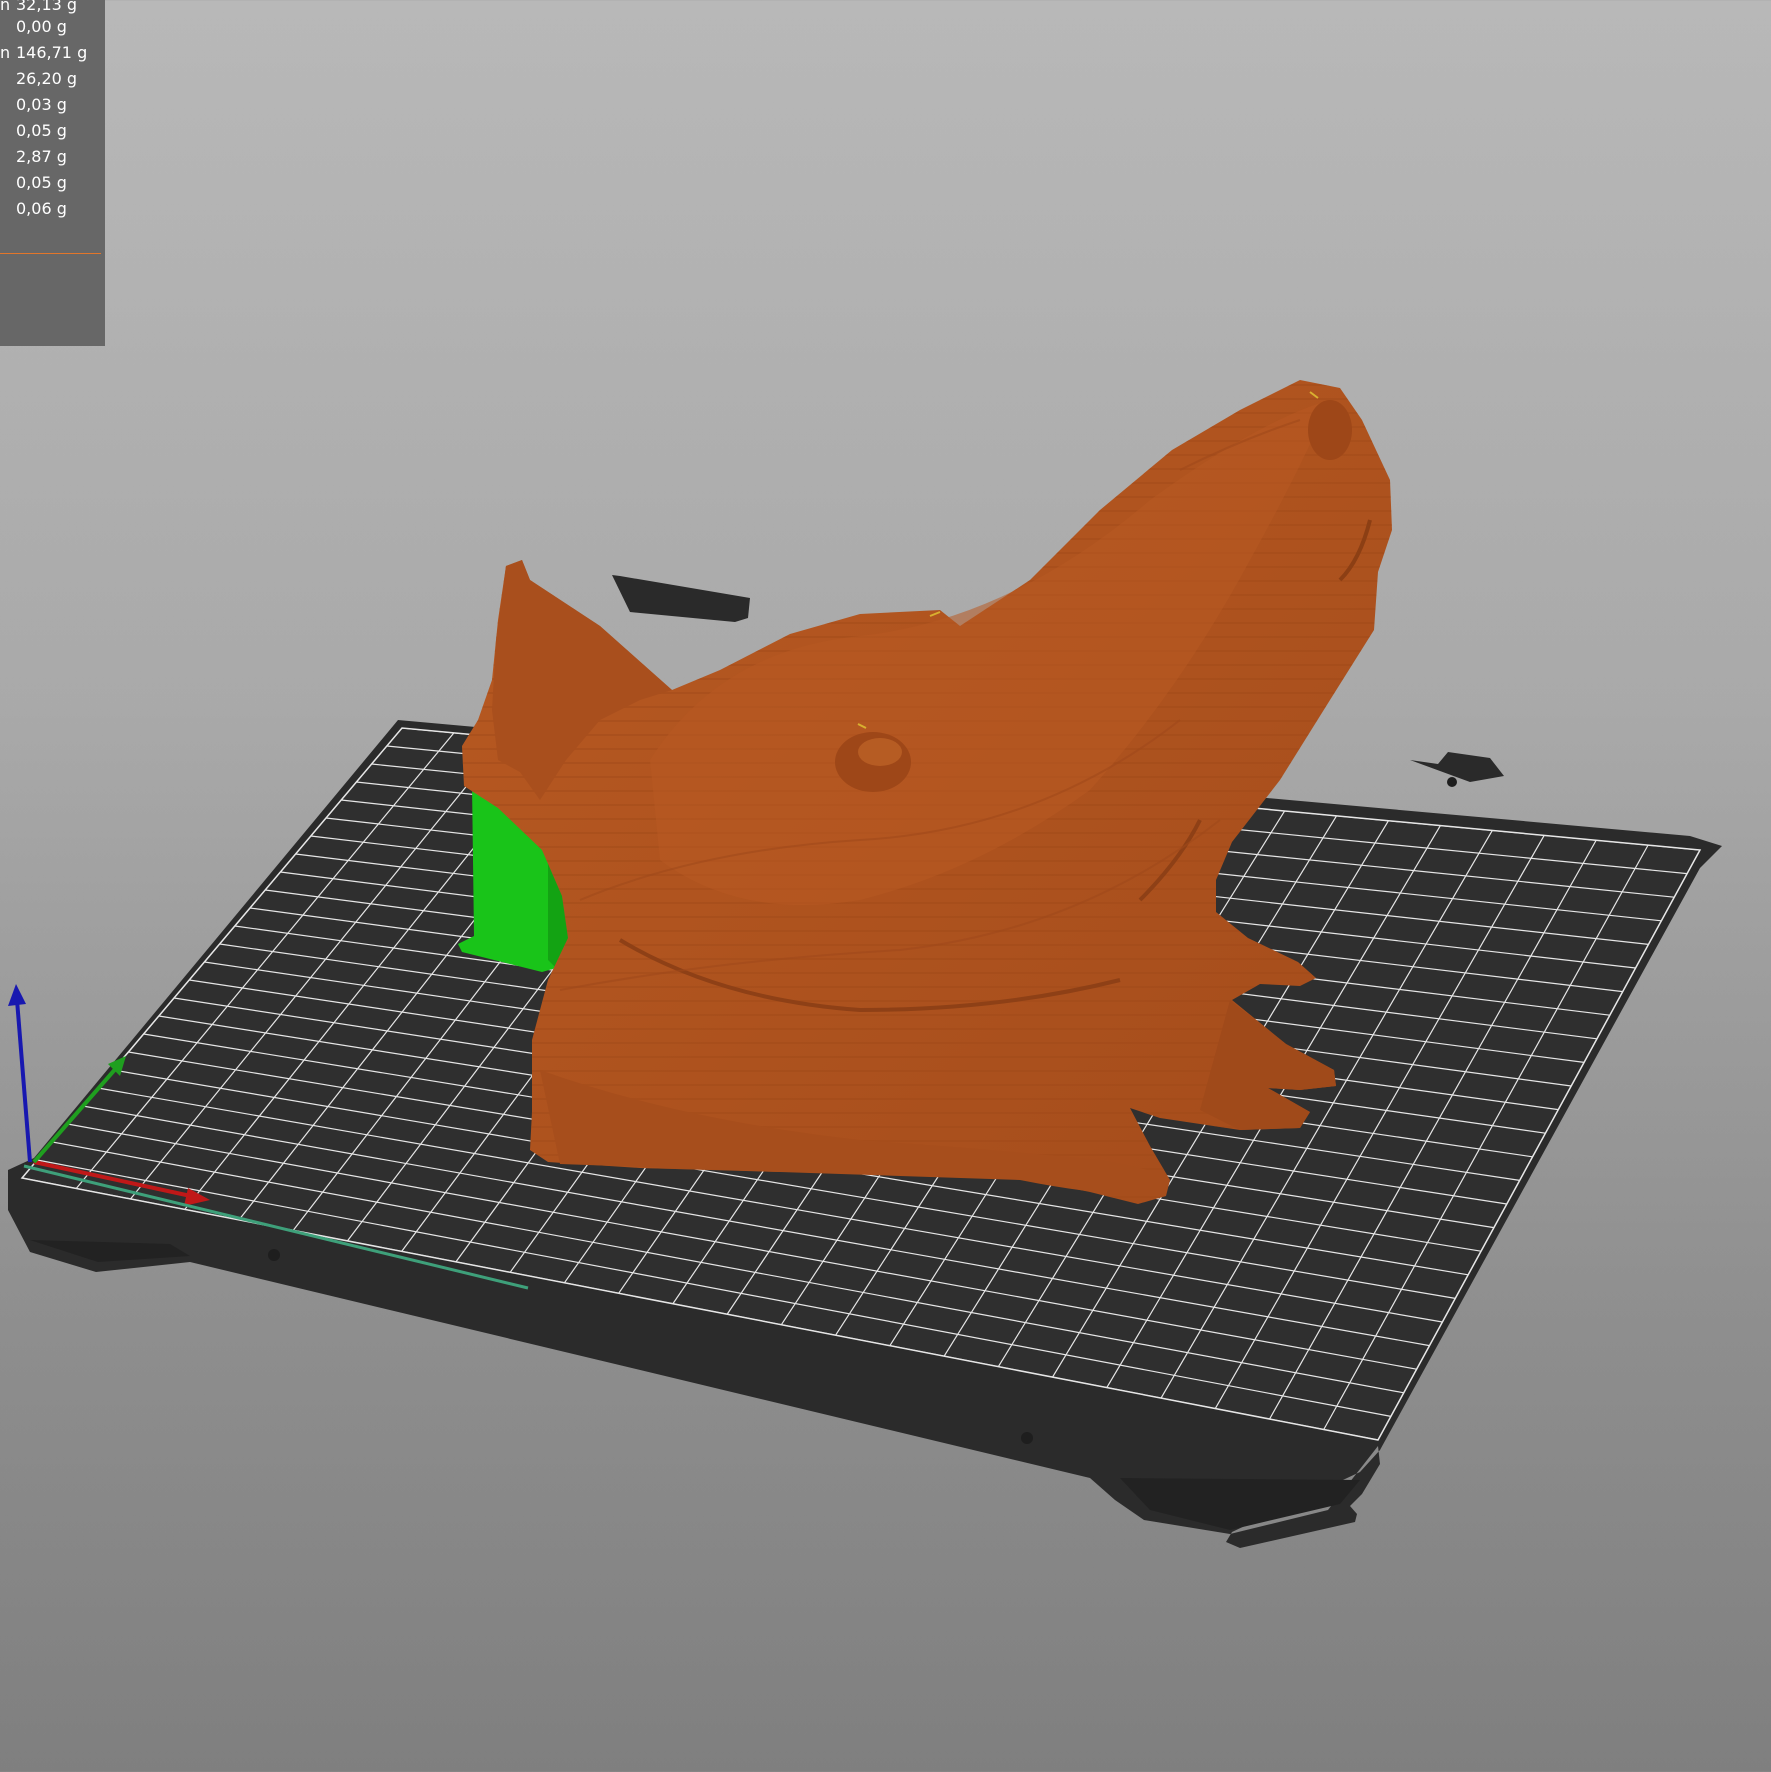  I want to click on filament-usage-row: 2,87 g, so click(52, 157).